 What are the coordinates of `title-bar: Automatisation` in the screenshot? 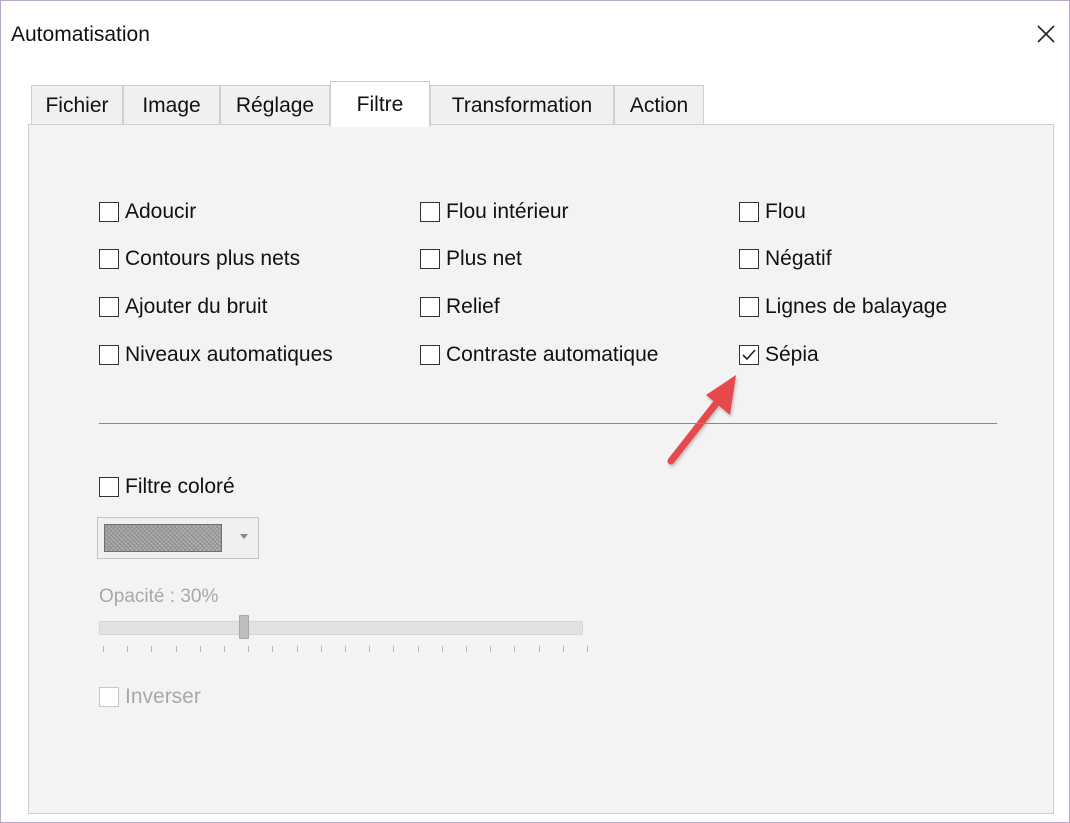 It's located at (535, 31).